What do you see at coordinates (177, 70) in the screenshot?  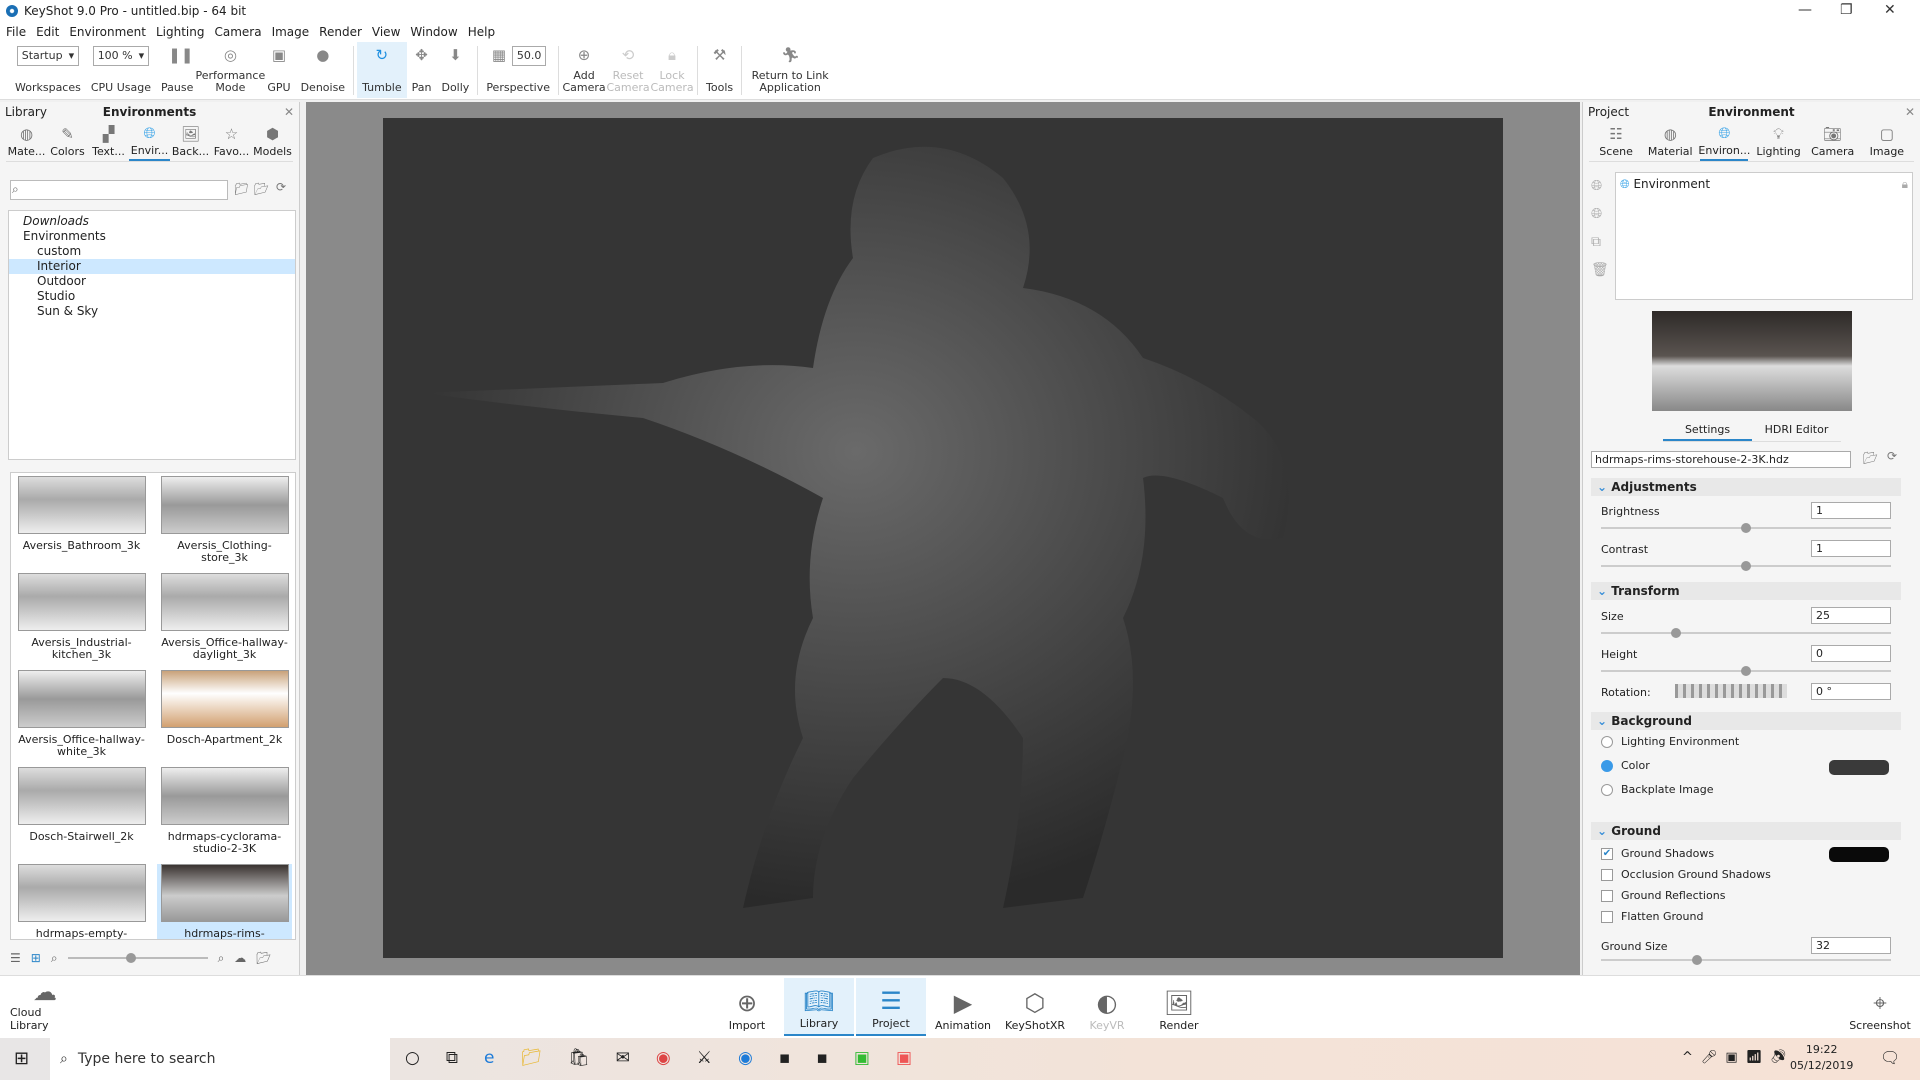 I see `pause-button: ❚❚ Pause` at bounding box center [177, 70].